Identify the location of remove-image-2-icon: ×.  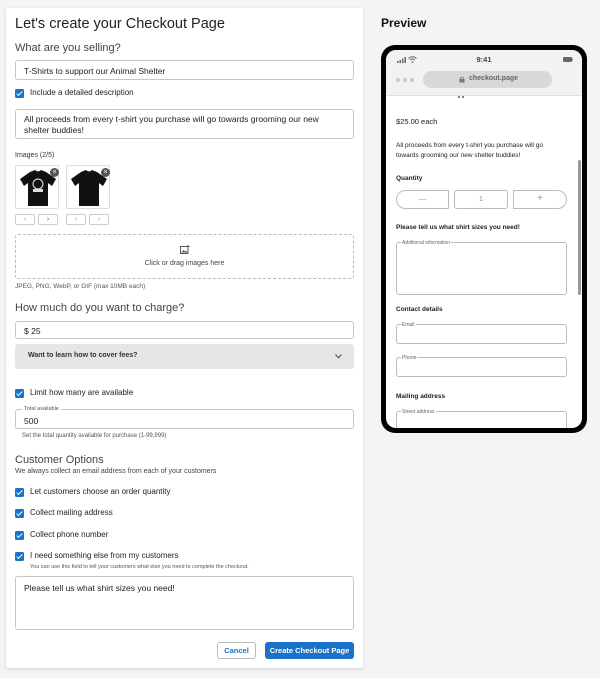
(105, 172).